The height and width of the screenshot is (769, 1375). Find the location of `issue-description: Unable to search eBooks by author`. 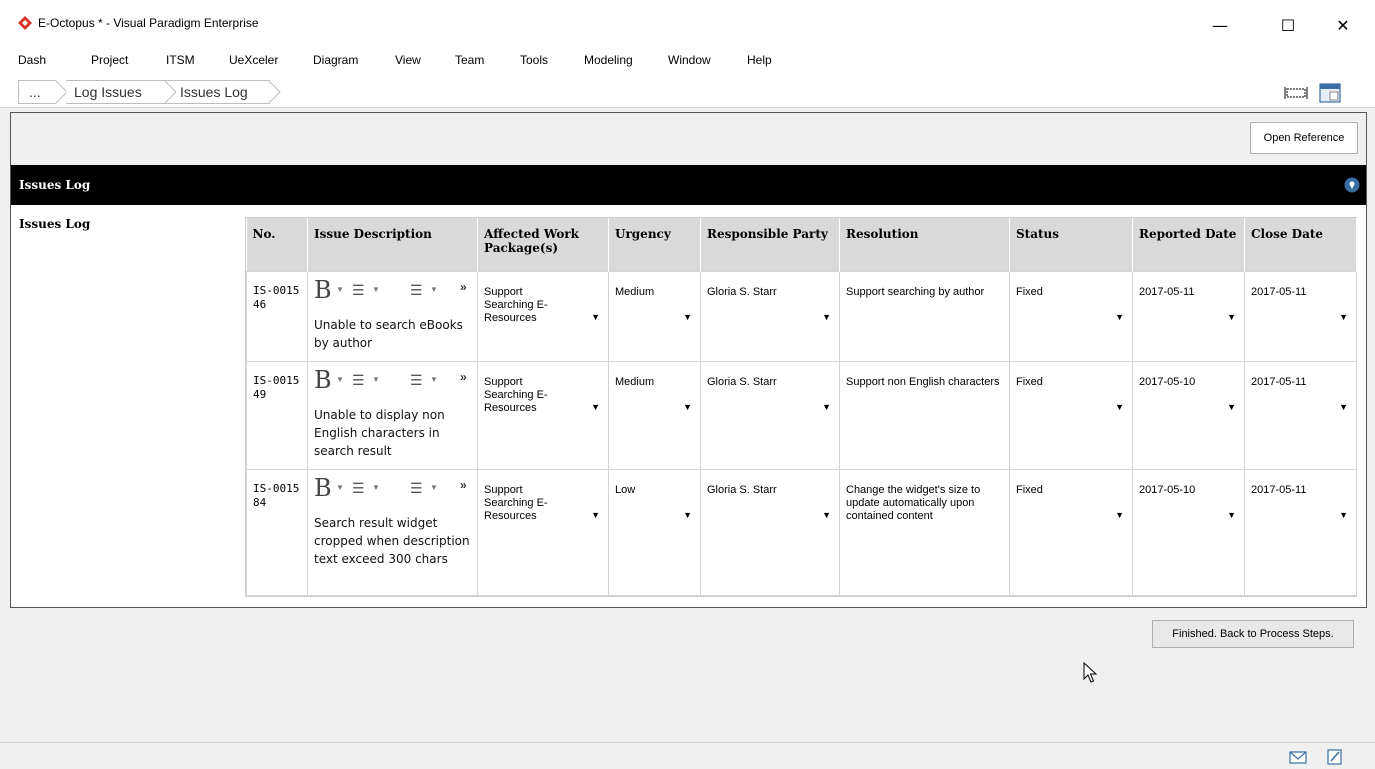

issue-description: Unable to search eBooks by author is located at coordinates (394, 334).